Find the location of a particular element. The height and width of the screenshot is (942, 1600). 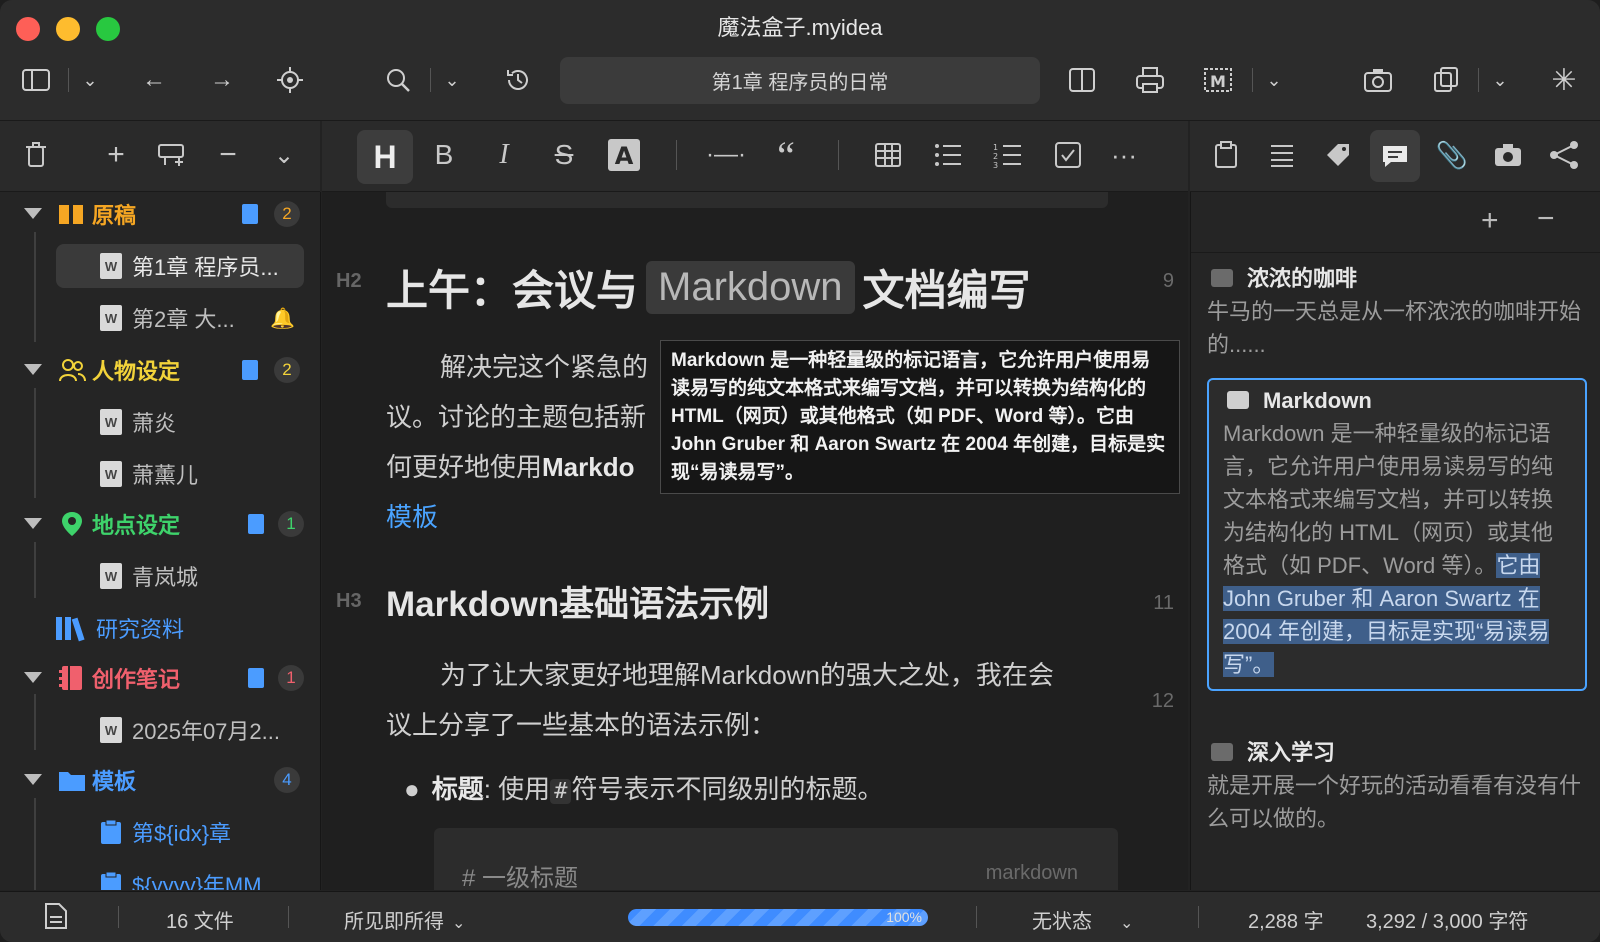

char-count: 3,292 / 3,000 字符 is located at coordinates (1447, 922).